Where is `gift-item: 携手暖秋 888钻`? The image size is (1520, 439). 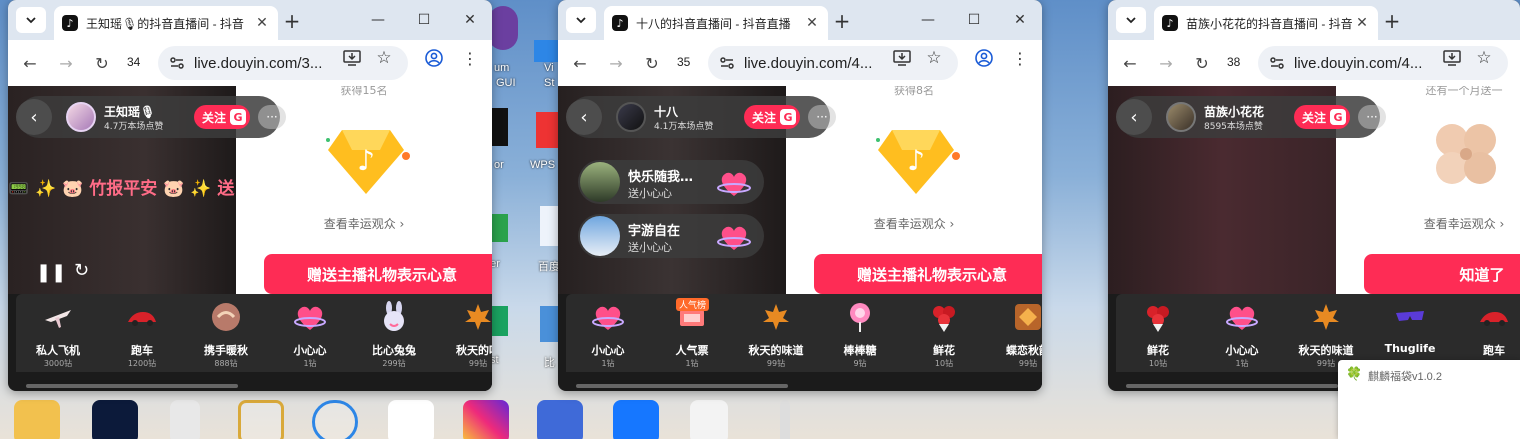
gift-item: 携手暖秋 888钻 is located at coordinates (226, 334).